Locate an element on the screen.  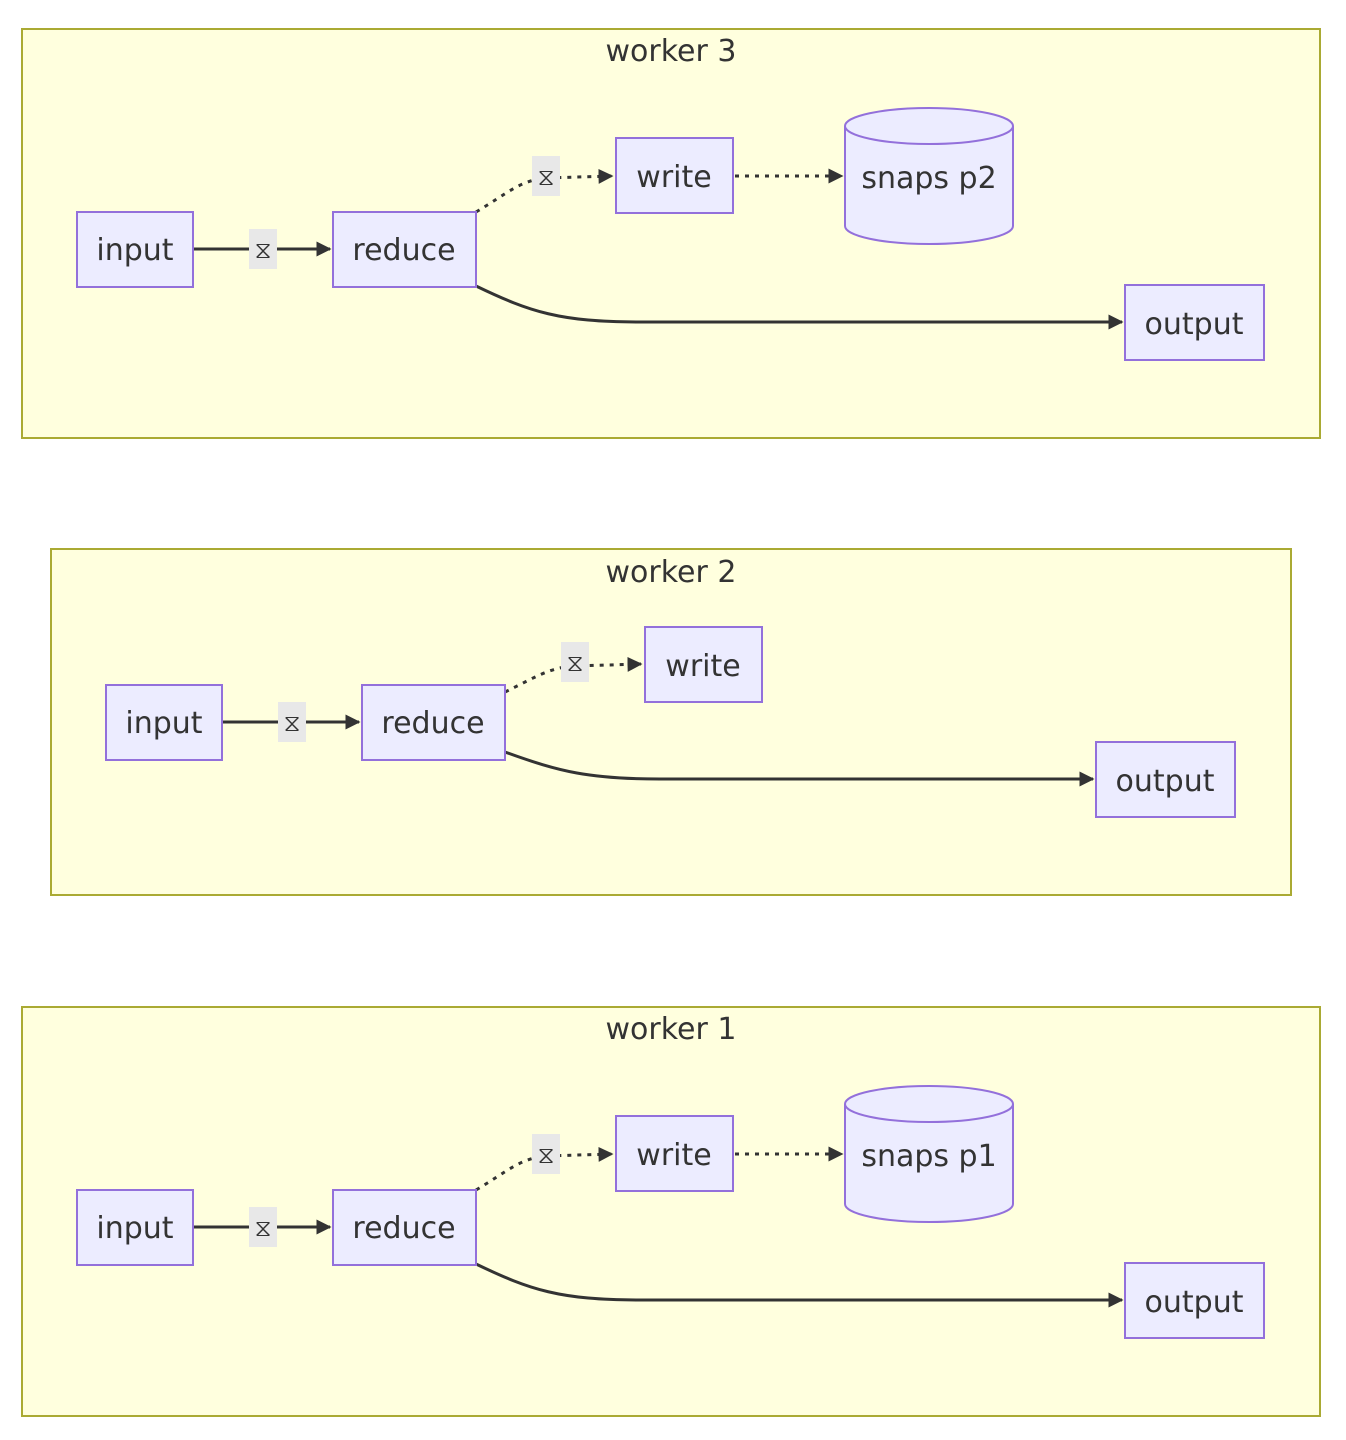
node-label: snaps p2 is located at coordinates (928, 178).